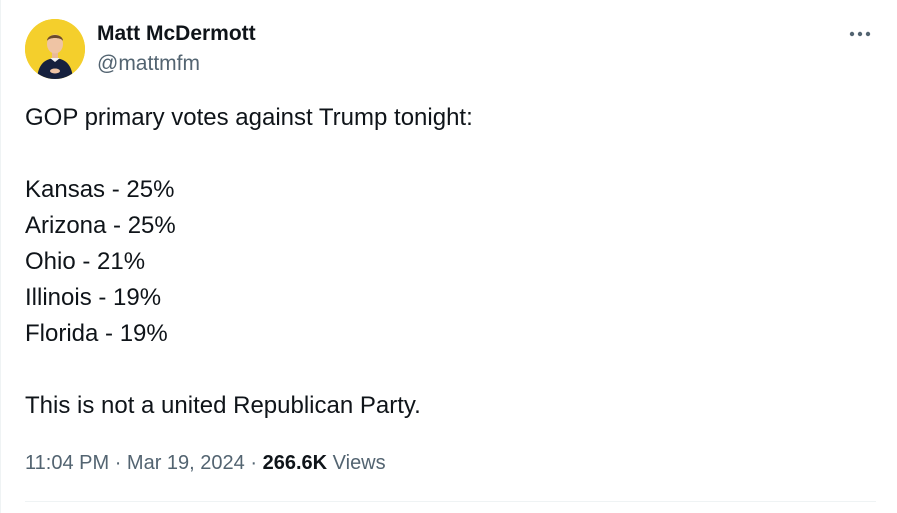  I want to click on tweet-line: Florida - 19%, so click(96, 333).